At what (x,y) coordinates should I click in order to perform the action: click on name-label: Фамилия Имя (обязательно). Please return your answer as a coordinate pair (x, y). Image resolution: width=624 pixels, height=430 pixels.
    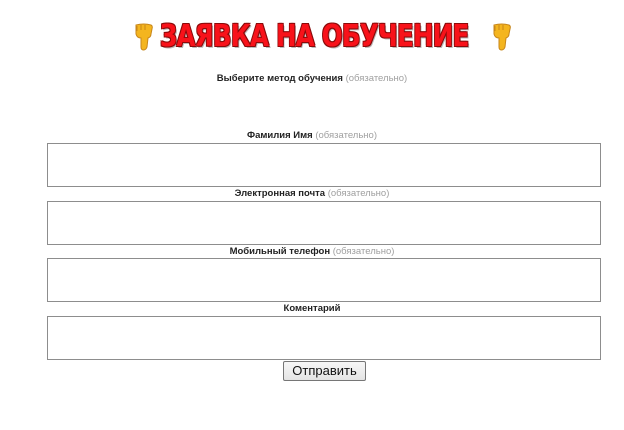
    Looking at the image, I should click on (312, 136).